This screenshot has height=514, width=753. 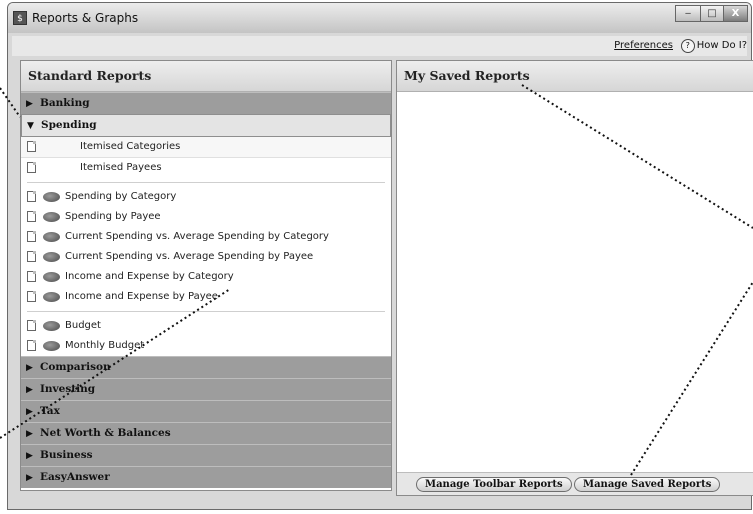 What do you see at coordinates (206, 76) in the screenshot?
I see `standard-reports-title: Standard Reports` at bounding box center [206, 76].